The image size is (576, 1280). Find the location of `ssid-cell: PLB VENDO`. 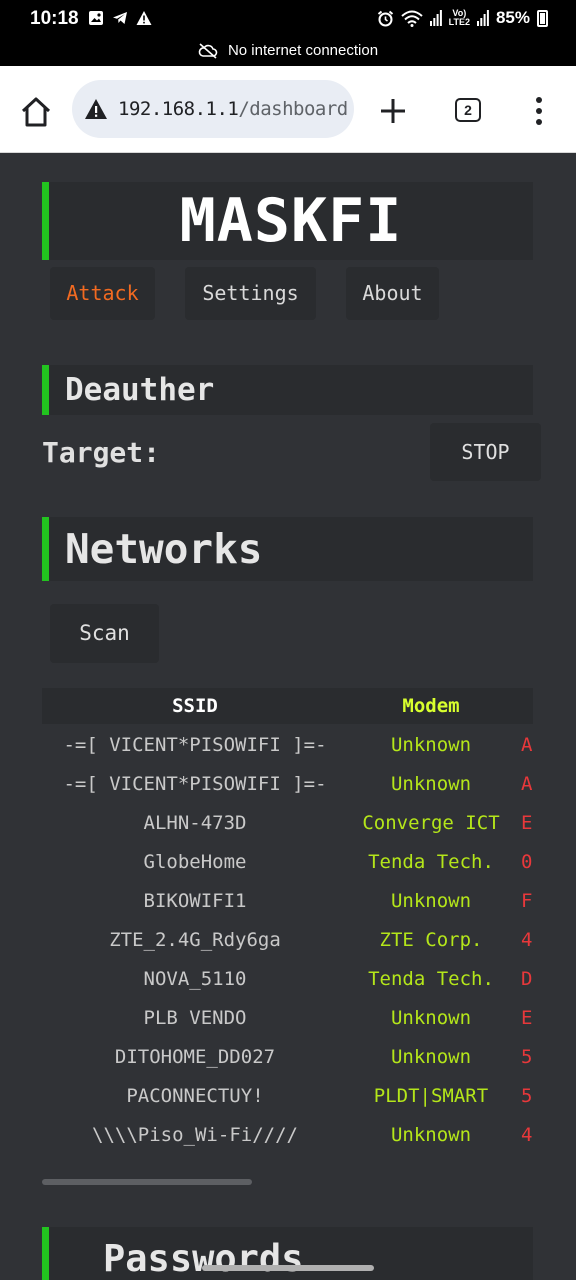

ssid-cell: PLB VENDO is located at coordinates (195, 1018).